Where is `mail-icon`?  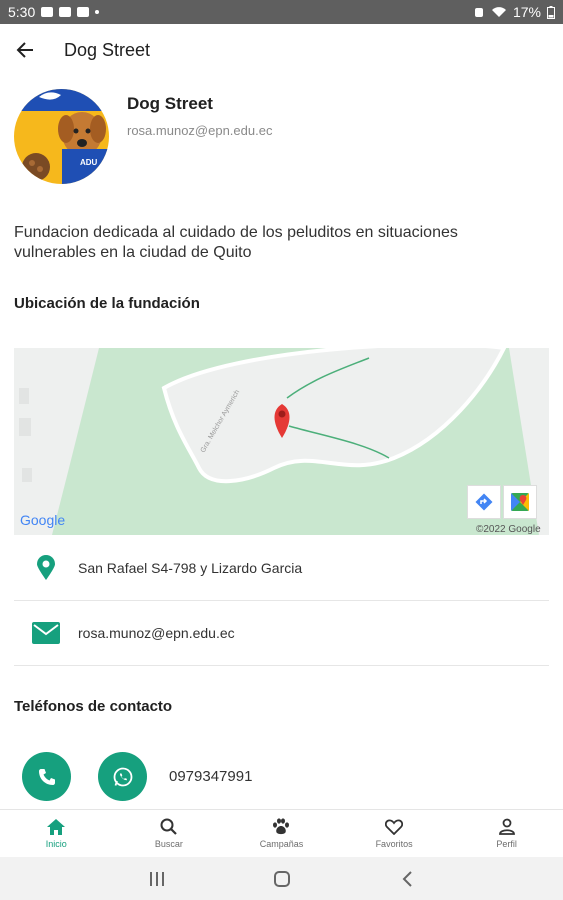
mail-icon is located at coordinates (46, 633).